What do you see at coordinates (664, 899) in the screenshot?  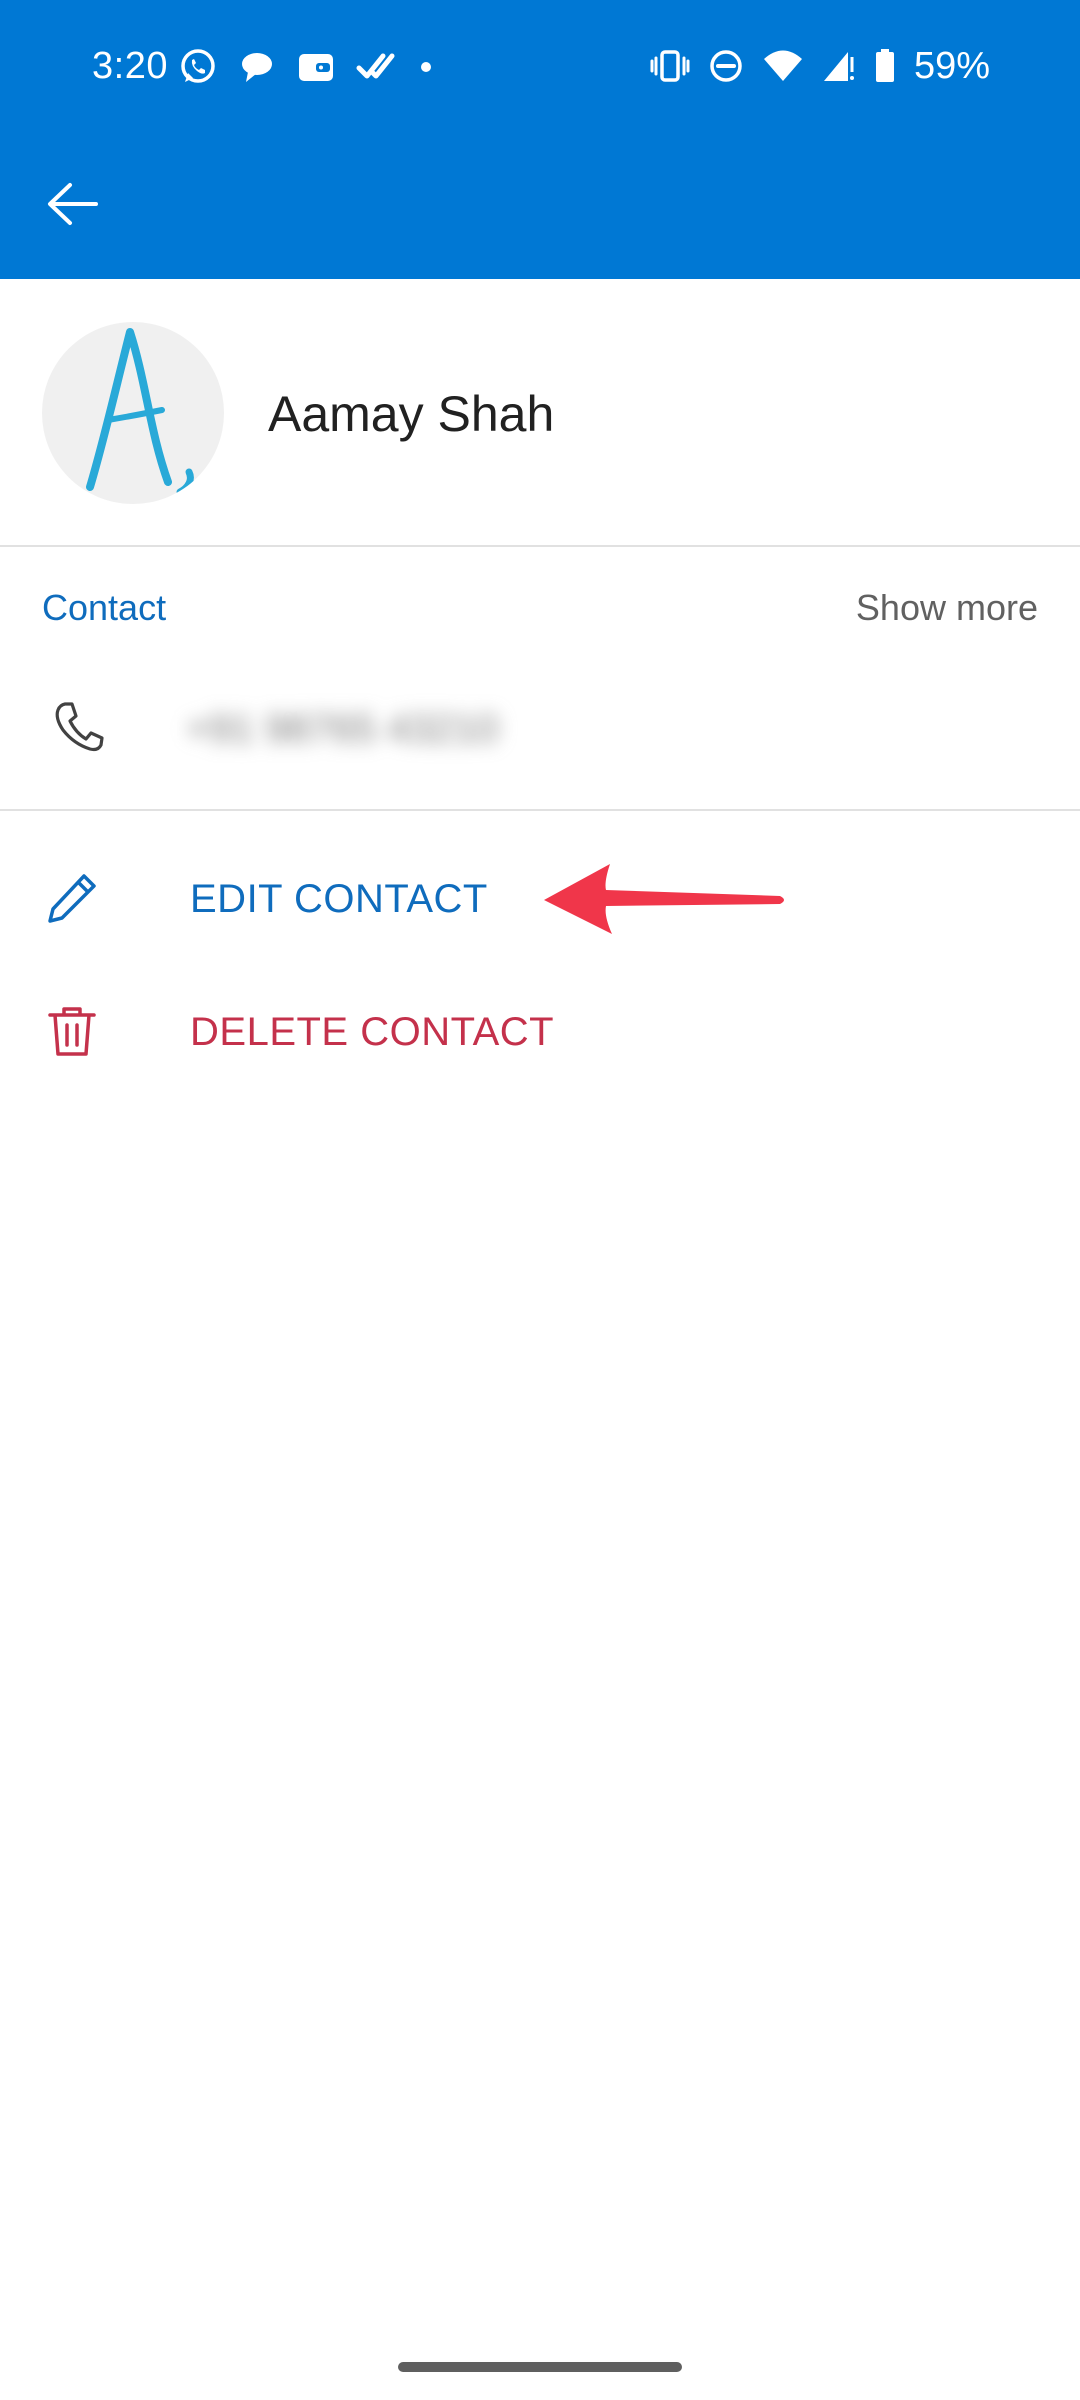 I see `red-arrow-annotation` at bounding box center [664, 899].